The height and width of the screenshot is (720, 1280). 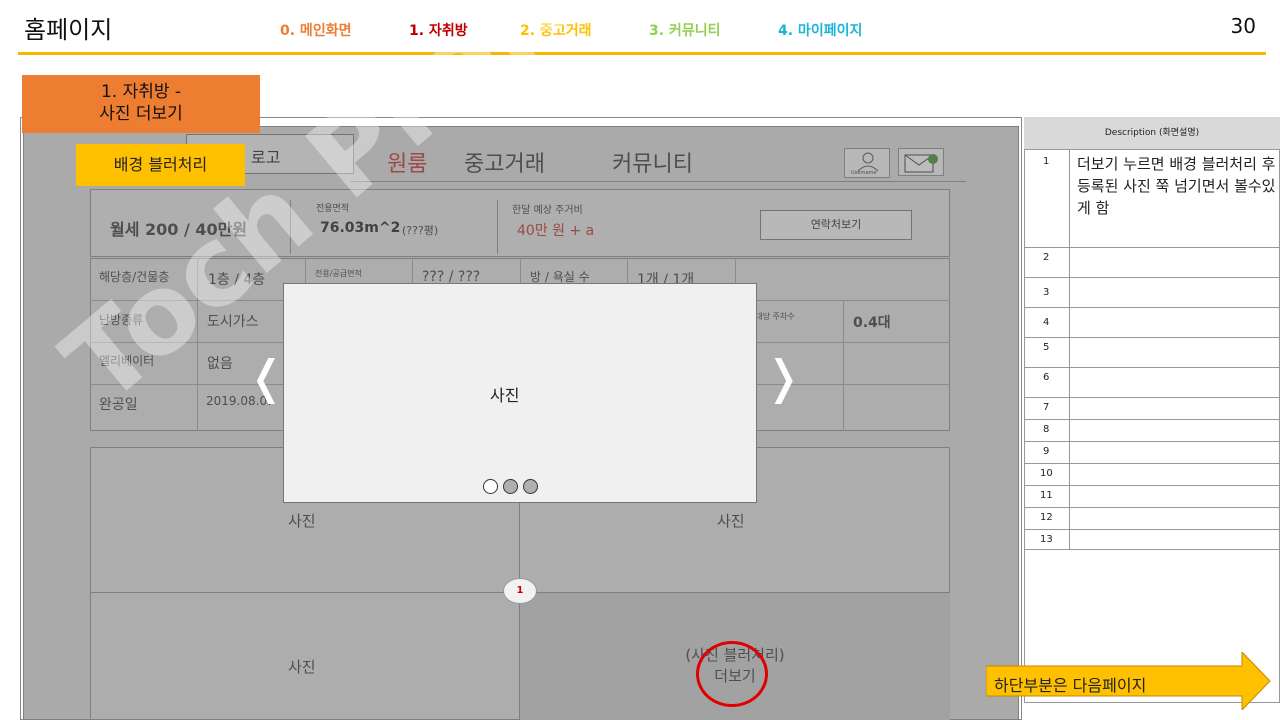 What do you see at coordinates (1046, 473) in the screenshot?
I see `description-row-num: 10` at bounding box center [1046, 473].